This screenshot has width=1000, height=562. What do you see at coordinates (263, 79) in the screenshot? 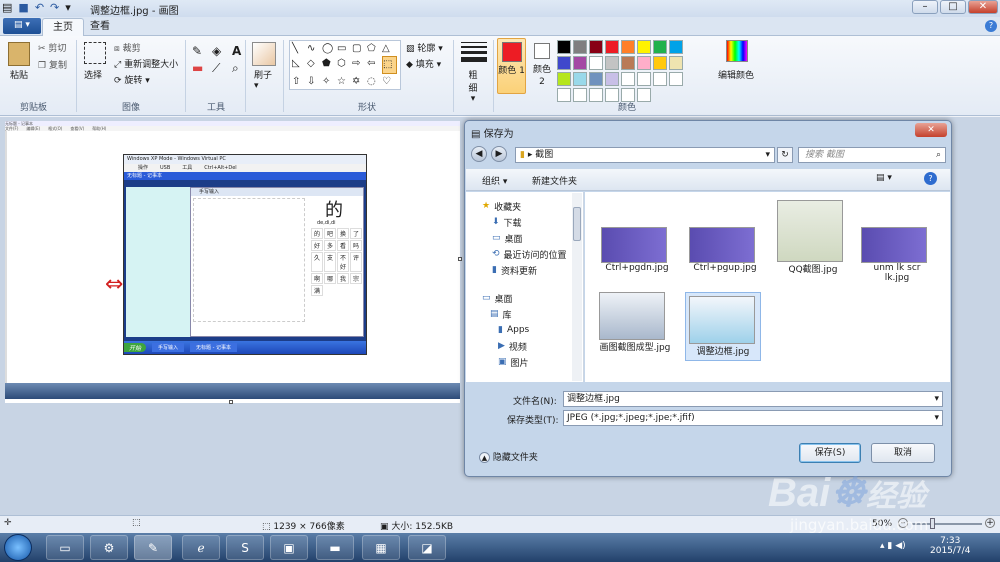
I see `brush-button: 刷子 ▾` at bounding box center [263, 79].